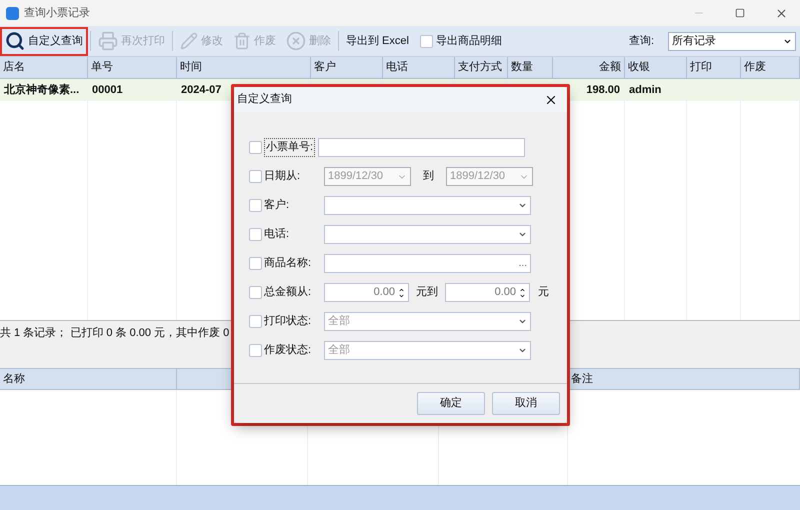  What do you see at coordinates (277, 206) in the screenshot?
I see `field-label: 客户:` at bounding box center [277, 206].